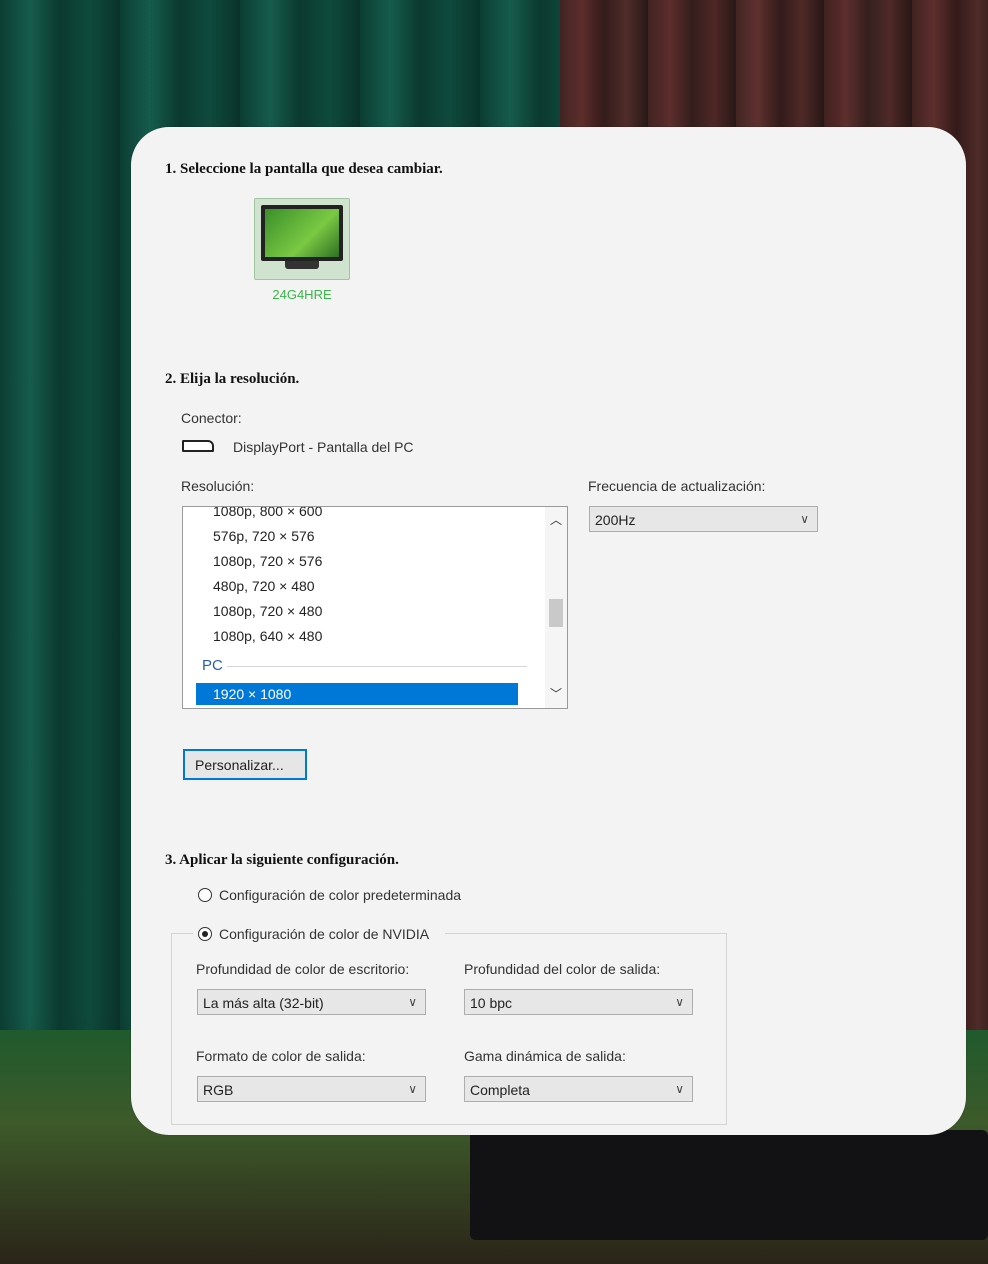  Describe the element at coordinates (267, 513) in the screenshot. I see `list-item: 1080p, 800 × 600` at that location.